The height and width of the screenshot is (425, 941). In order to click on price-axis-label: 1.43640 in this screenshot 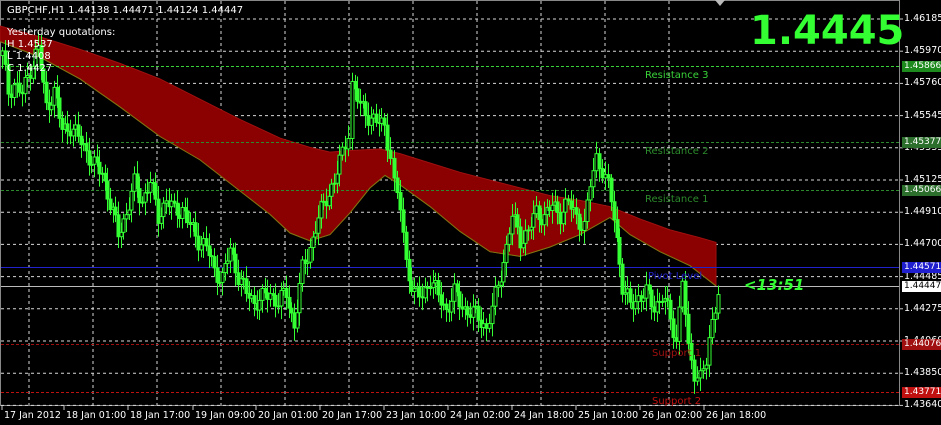, I will do `click(922, 405)`.